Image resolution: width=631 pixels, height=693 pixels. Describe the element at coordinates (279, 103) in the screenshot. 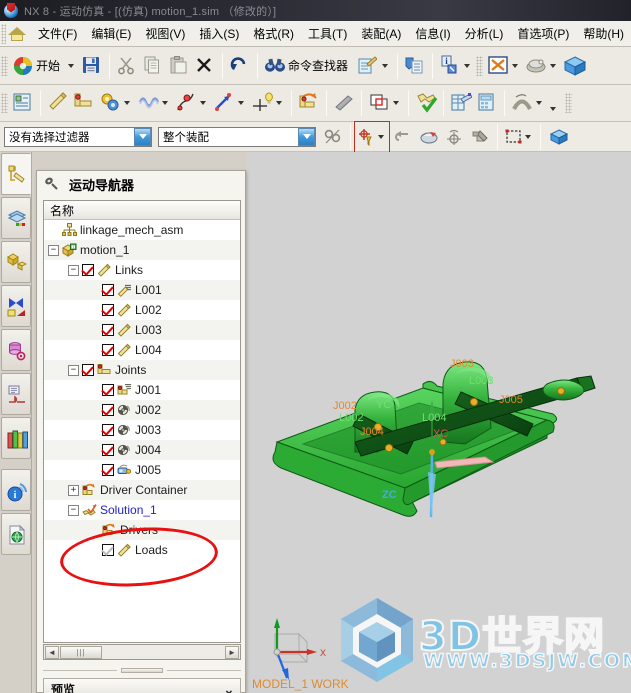

I see `smart-point-caret` at that location.